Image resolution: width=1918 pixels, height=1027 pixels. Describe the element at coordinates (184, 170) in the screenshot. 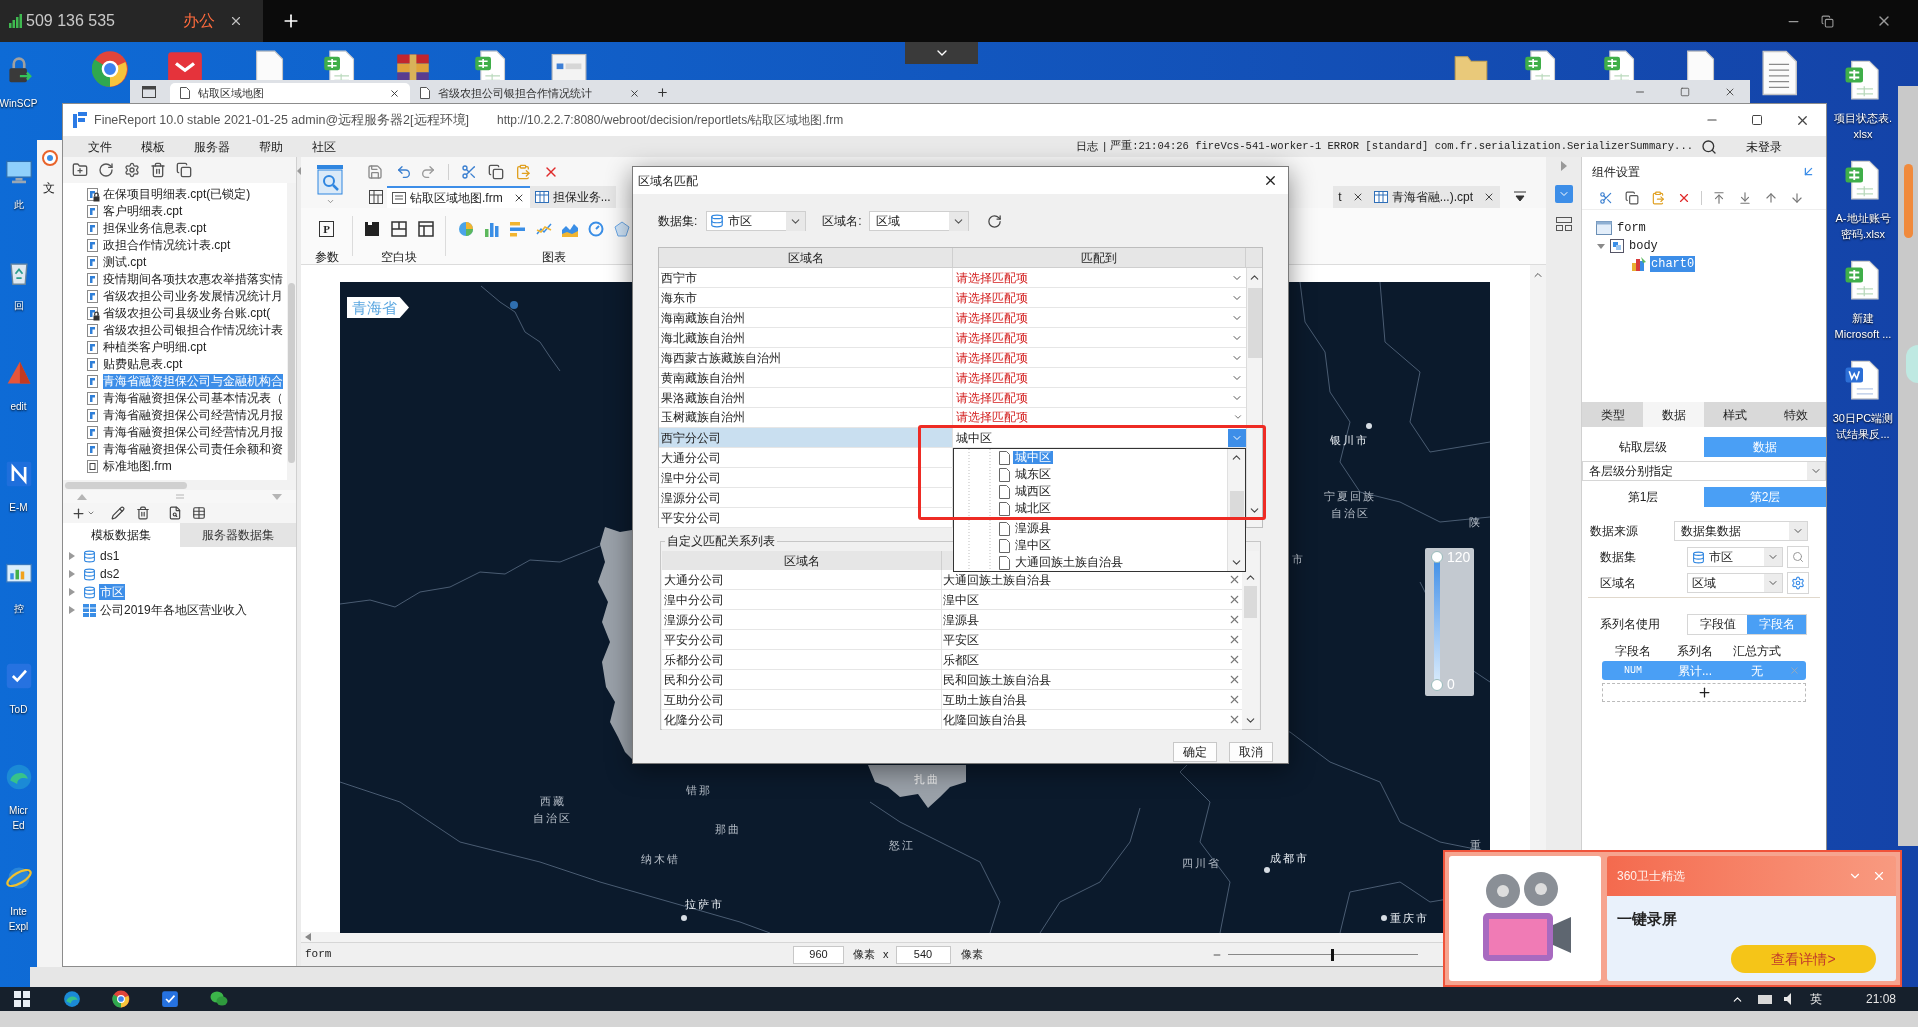

I see `copy-icon` at that location.